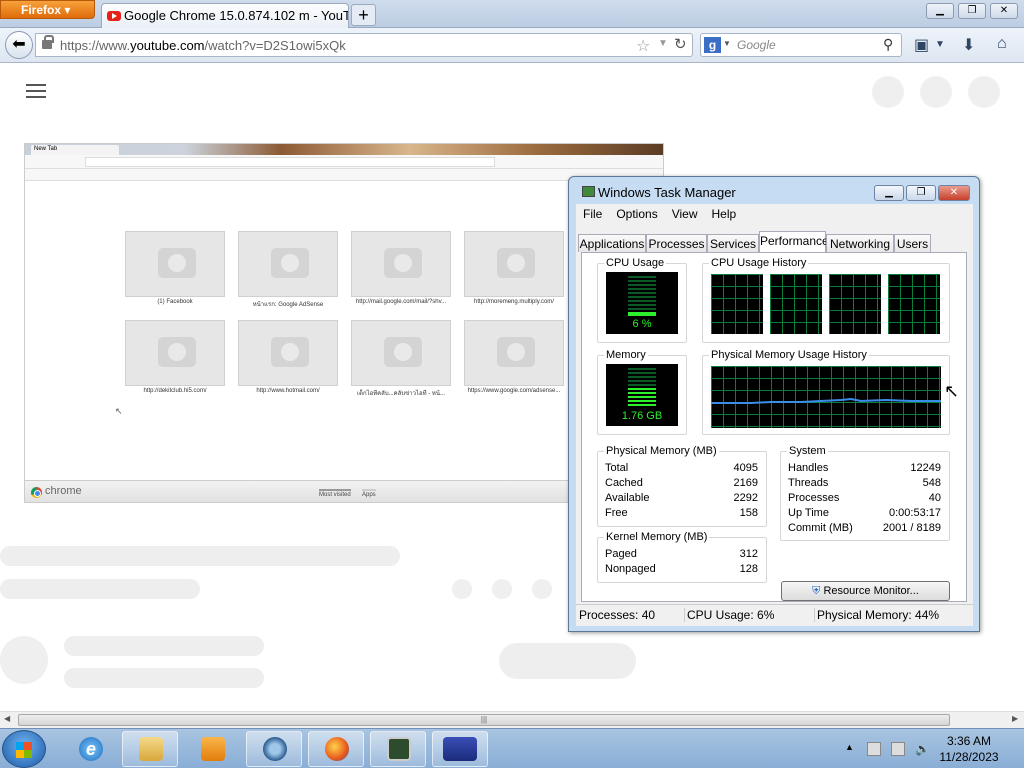  I want to click on close-button: ✕, so click(1004, 11).